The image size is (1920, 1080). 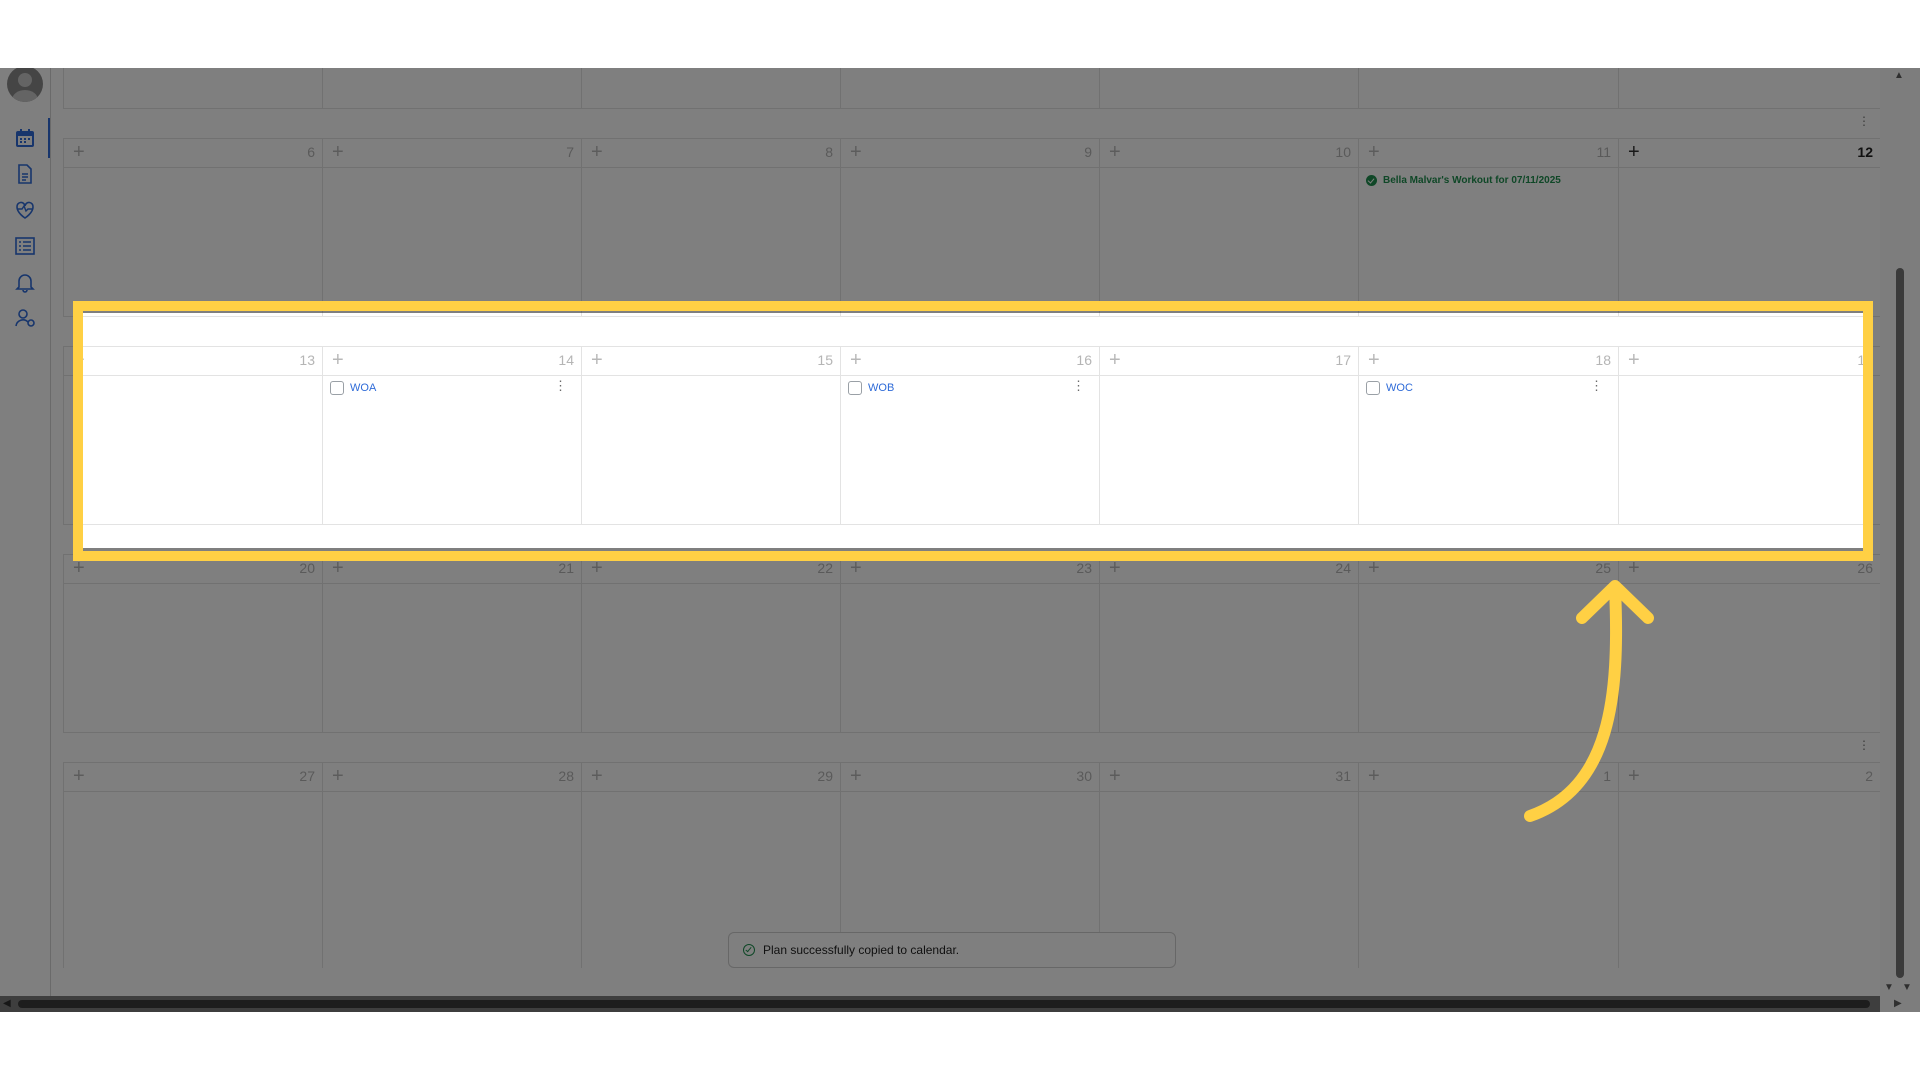 I want to click on day-number: 6, so click(x=311, y=152).